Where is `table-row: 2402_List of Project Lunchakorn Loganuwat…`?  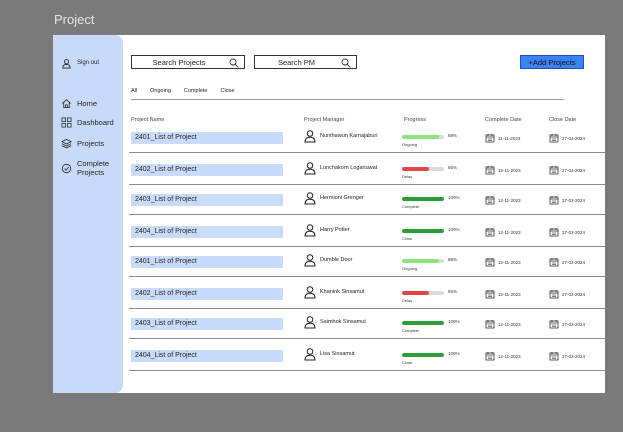 table-row: 2402_List of Project Lunchakorn Loganuwat… is located at coordinates (367, 170).